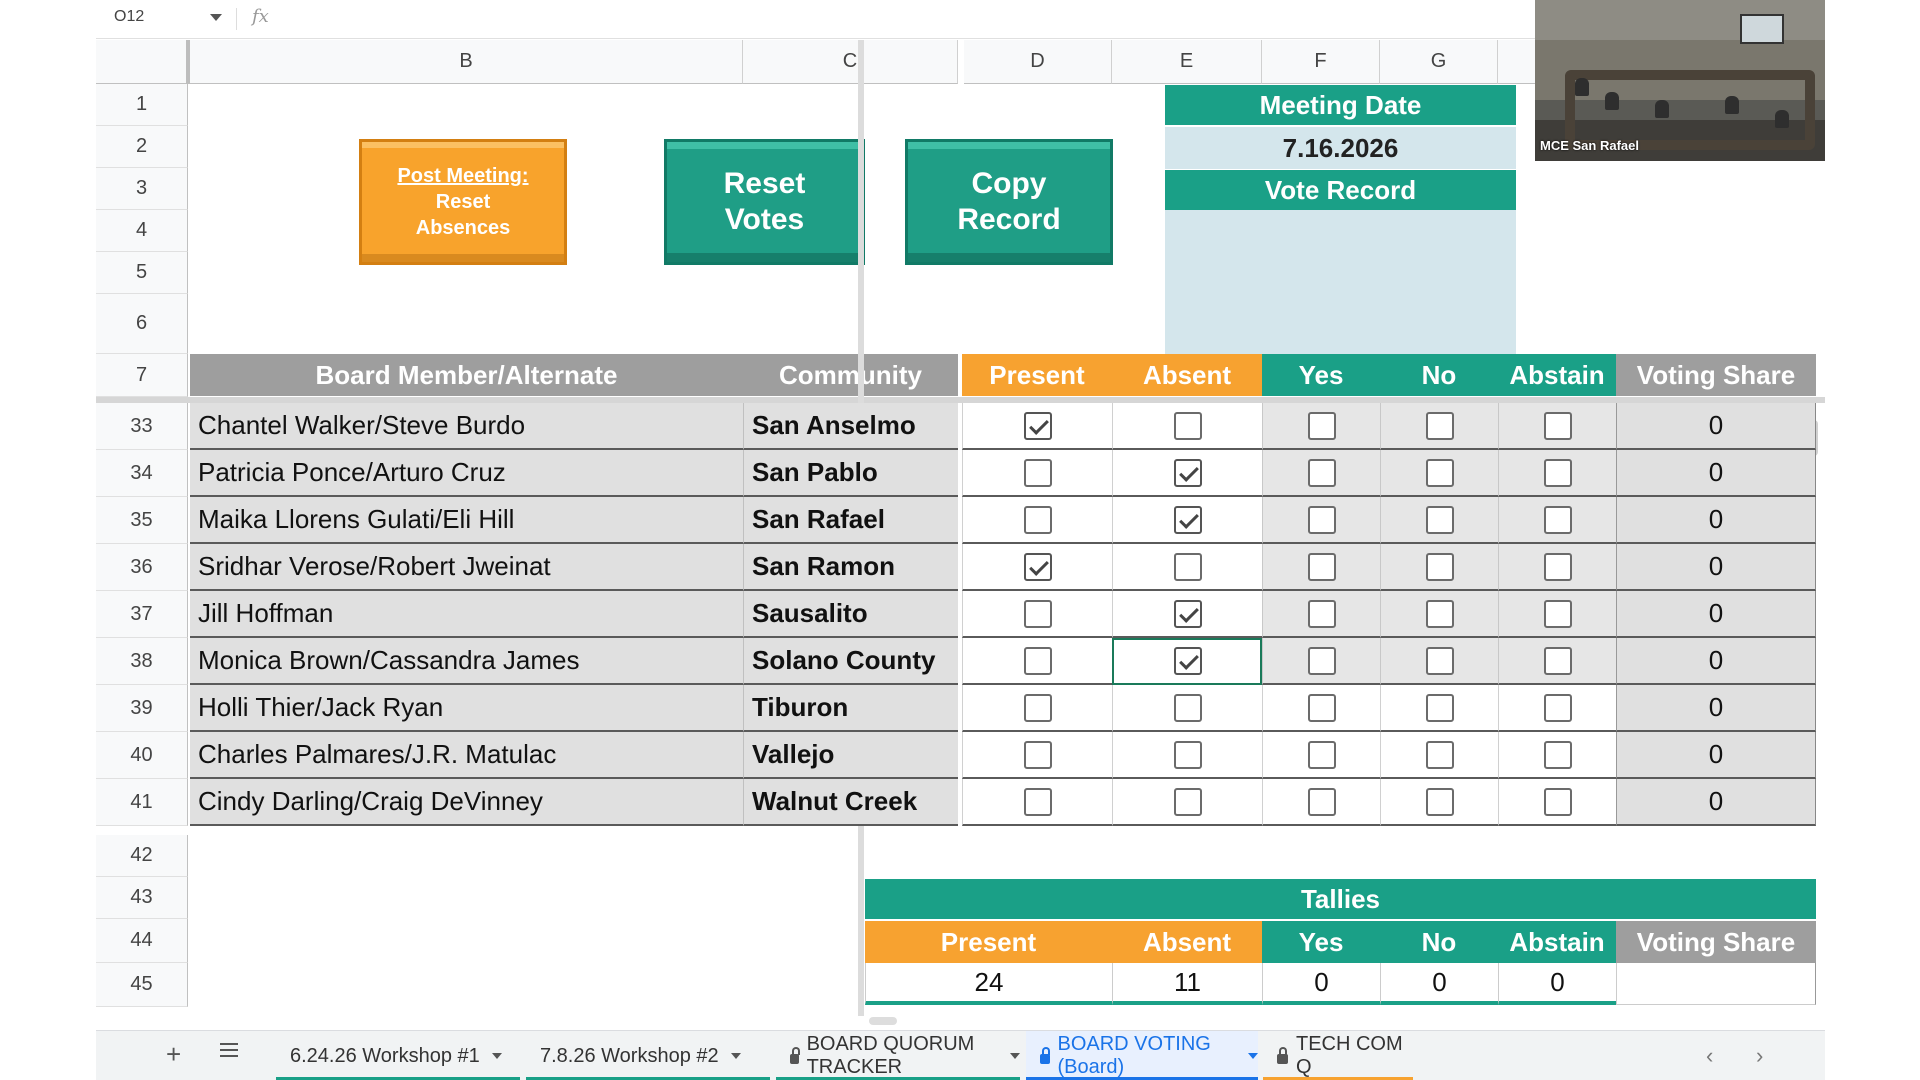 Image resolution: width=1920 pixels, height=1080 pixels. What do you see at coordinates (1187, 62) in the screenshot?
I see `column-header-e: E` at bounding box center [1187, 62].